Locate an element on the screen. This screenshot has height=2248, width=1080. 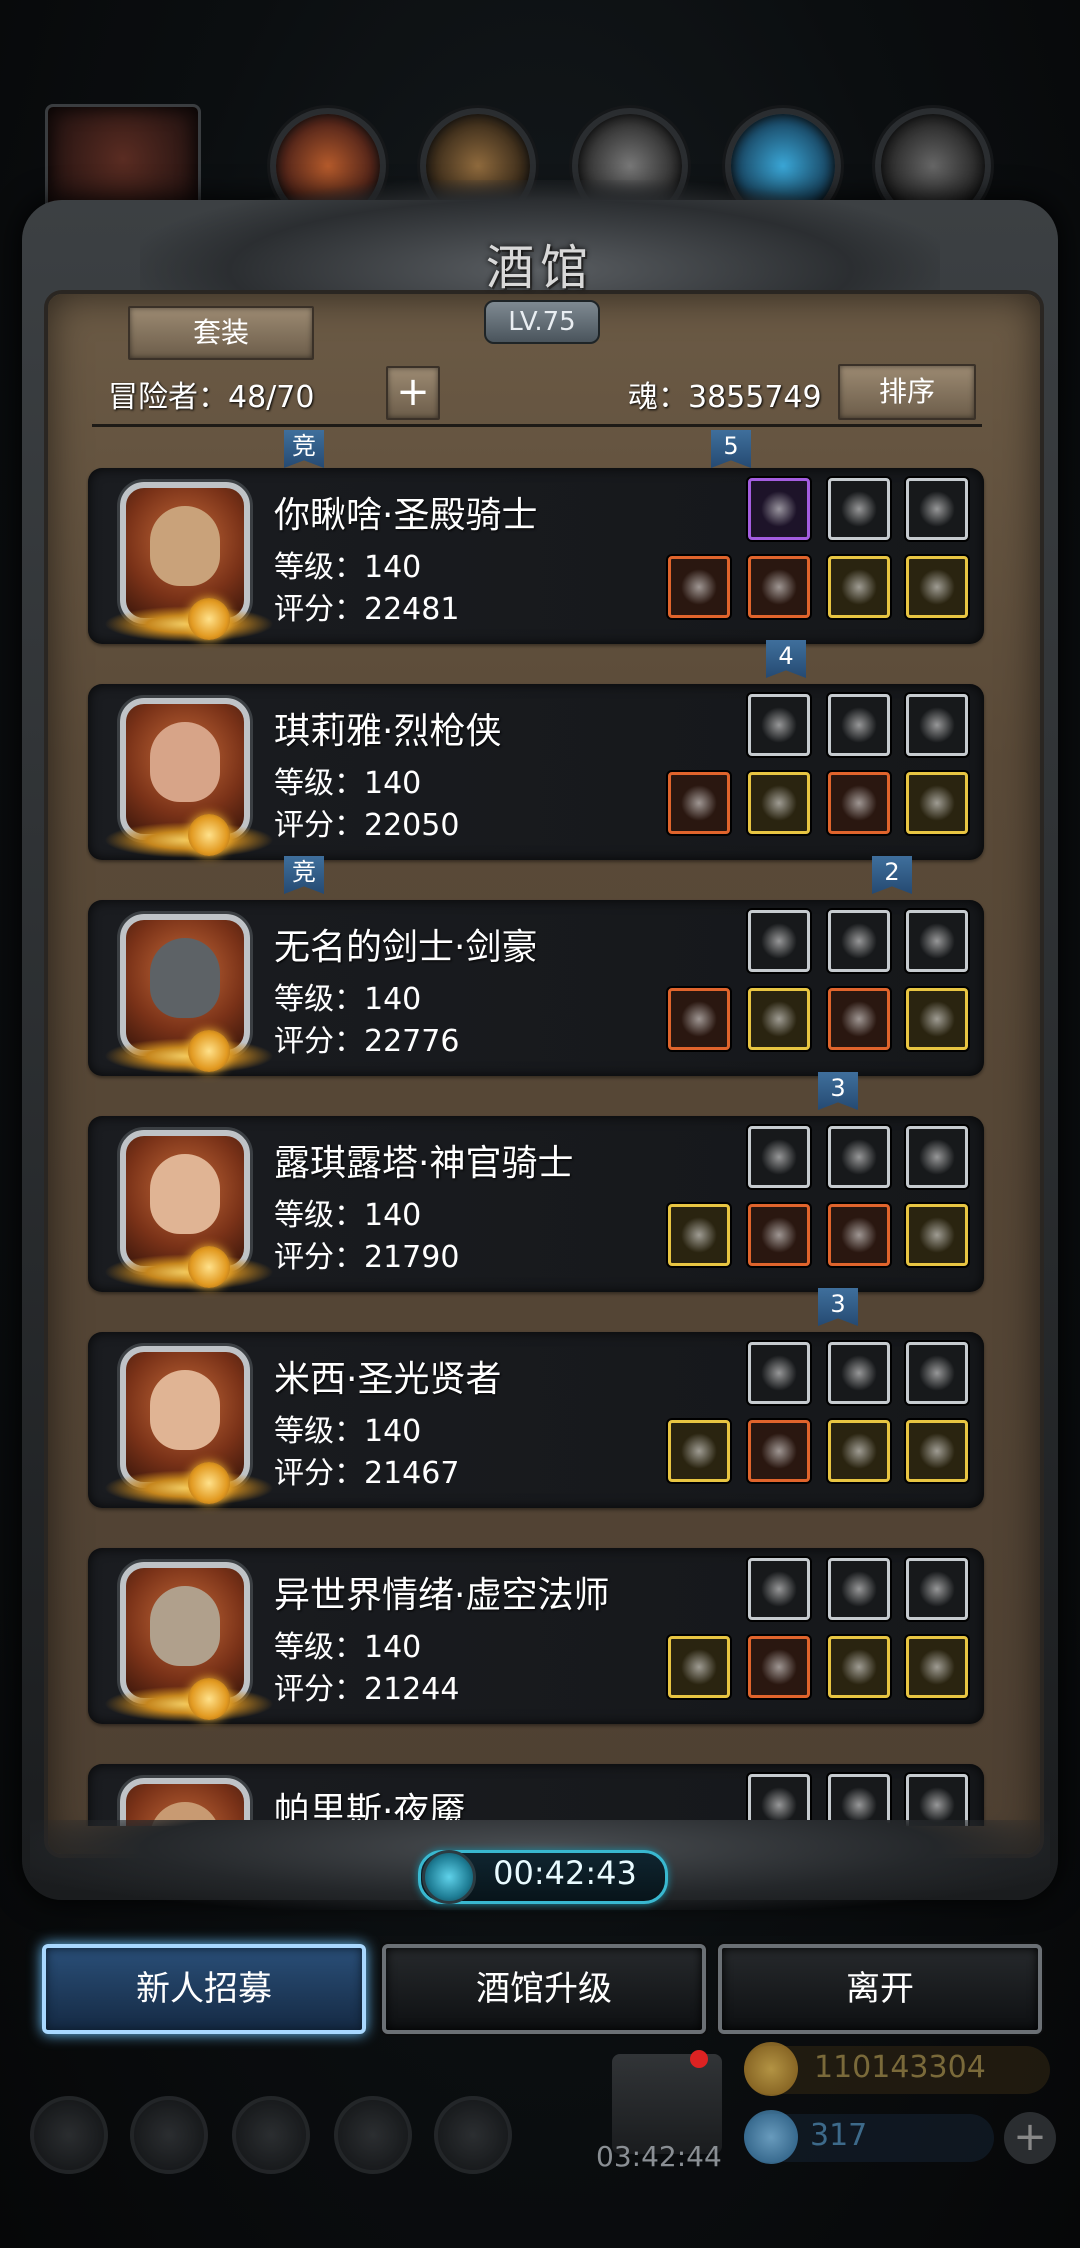
gift-timer: 03:42:44 is located at coordinates (659, 2156).